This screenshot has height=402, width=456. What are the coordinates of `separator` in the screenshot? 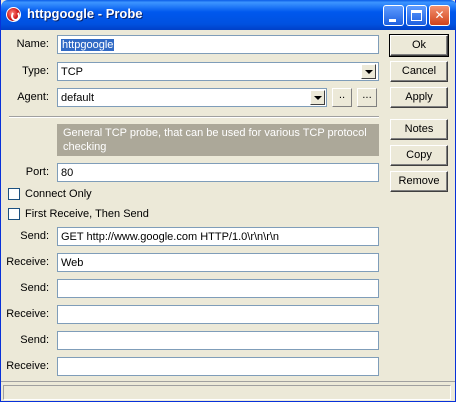 It's located at (194, 117).